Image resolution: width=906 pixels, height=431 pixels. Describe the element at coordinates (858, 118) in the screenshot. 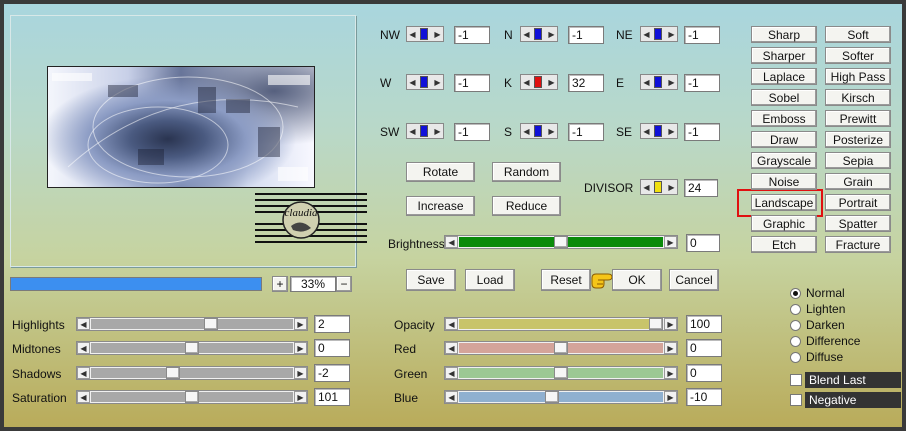

I see `preset-prewitt-button: Prewitt` at that location.